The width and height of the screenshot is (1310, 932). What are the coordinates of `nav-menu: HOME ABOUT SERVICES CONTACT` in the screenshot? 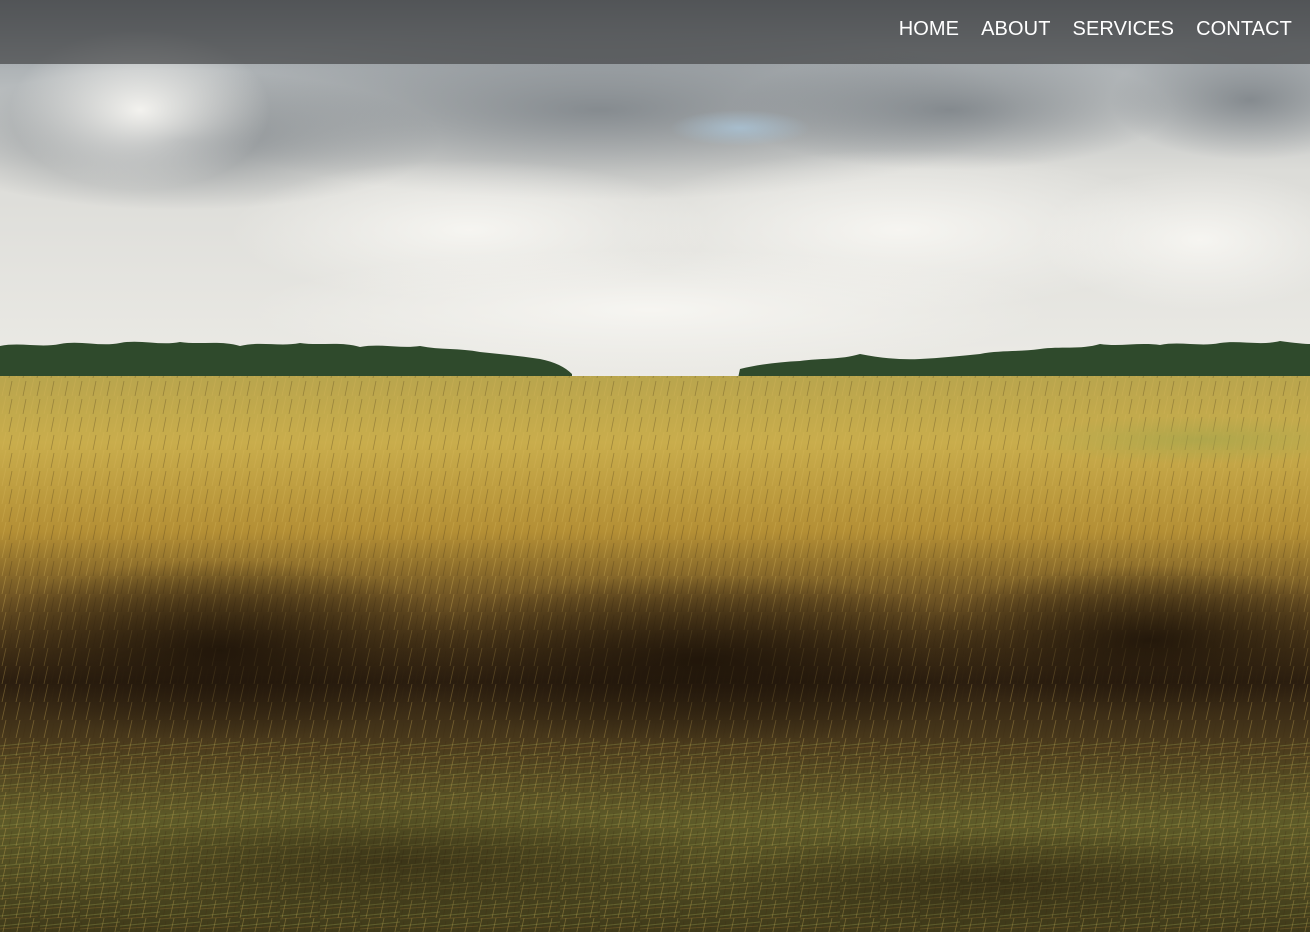 It's located at (1084, 29).